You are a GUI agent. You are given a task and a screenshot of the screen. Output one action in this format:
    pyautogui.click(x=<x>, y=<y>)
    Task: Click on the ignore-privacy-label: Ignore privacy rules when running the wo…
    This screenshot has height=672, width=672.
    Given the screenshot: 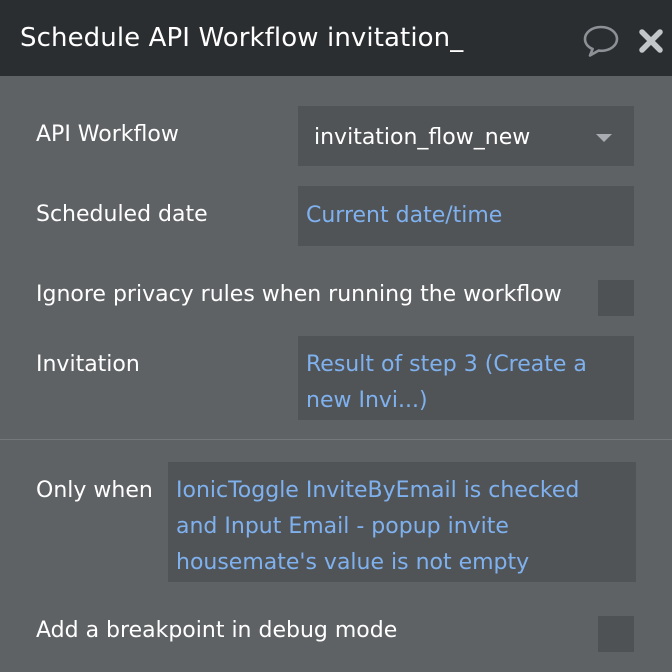 What is the action you would take?
    pyautogui.click(x=299, y=294)
    